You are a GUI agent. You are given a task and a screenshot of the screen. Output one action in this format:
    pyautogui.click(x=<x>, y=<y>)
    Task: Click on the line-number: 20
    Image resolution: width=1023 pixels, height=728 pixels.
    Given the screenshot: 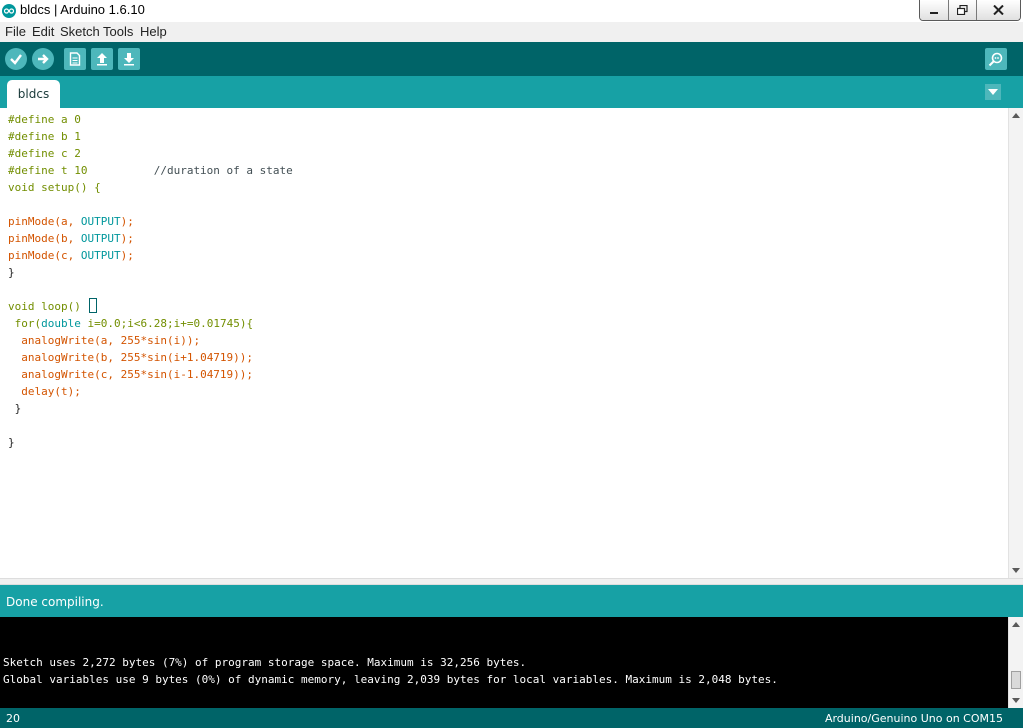 What is the action you would take?
    pyautogui.click(x=13, y=718)
    